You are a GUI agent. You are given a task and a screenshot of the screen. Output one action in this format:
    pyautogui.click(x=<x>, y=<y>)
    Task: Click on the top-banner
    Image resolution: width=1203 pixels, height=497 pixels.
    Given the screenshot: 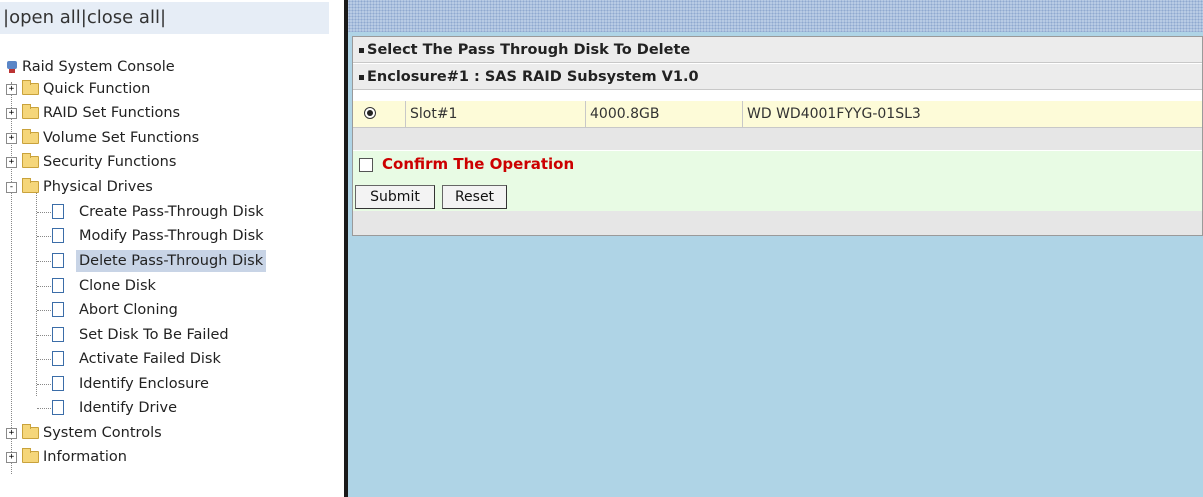 What is the action you would take?
    pyautogui.click(x=775, y=16)
    